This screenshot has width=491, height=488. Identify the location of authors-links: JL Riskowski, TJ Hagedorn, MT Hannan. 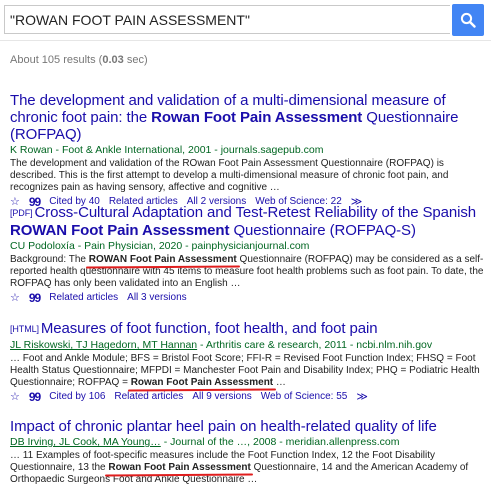
(103, 345).